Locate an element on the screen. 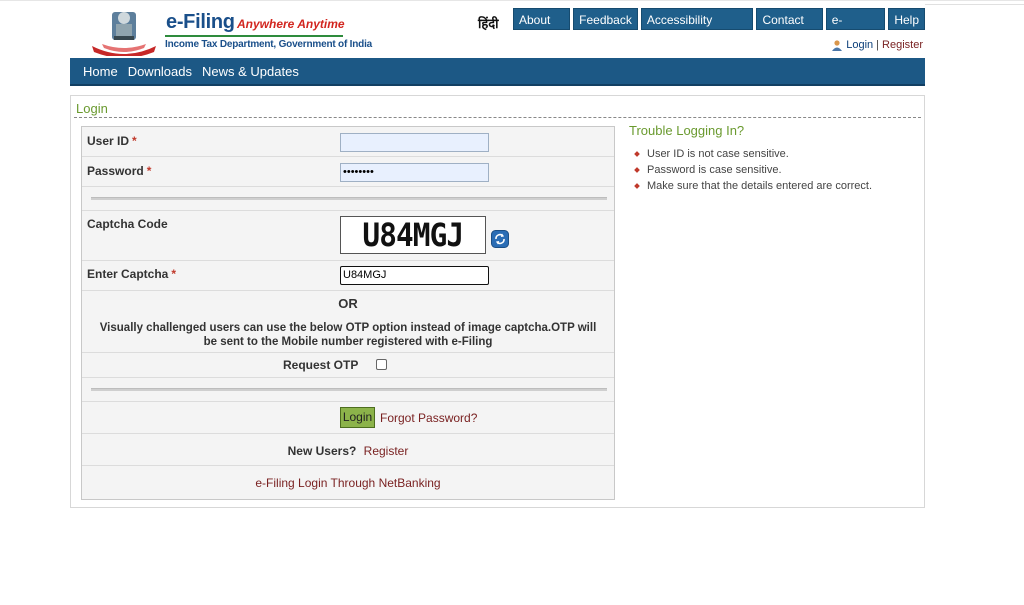  or-text: OR is located at coordinates (348, 303).